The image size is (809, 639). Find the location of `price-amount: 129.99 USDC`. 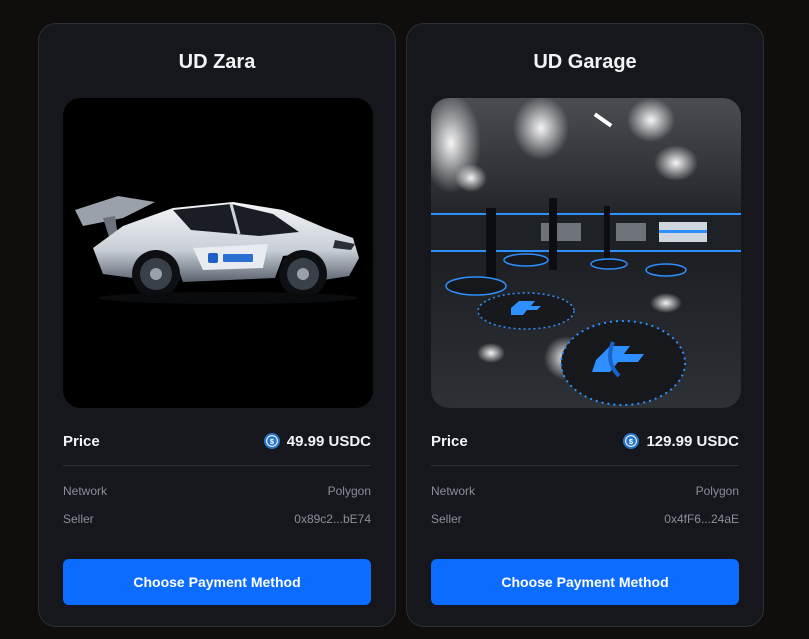

price-amount: 129.99 USDC is located at coordinates (692, 441).